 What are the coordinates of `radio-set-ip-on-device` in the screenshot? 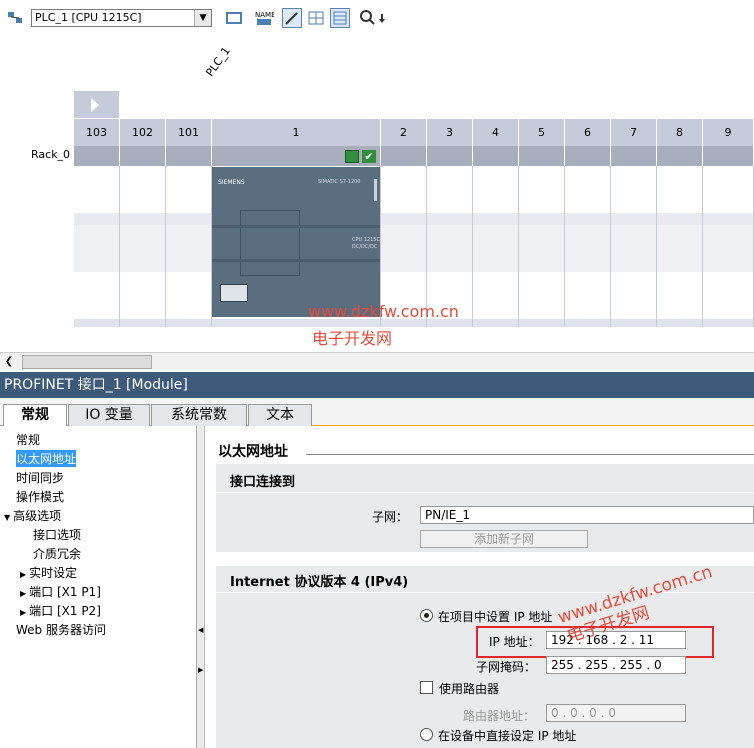 It's located at (426, 734).